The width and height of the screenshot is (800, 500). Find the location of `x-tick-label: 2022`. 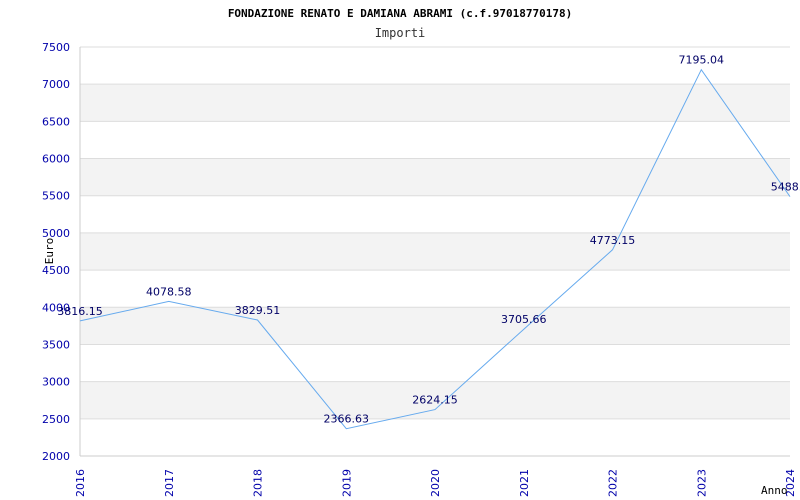

x-tick-label: 2022 is located at coordinates (613, 483).